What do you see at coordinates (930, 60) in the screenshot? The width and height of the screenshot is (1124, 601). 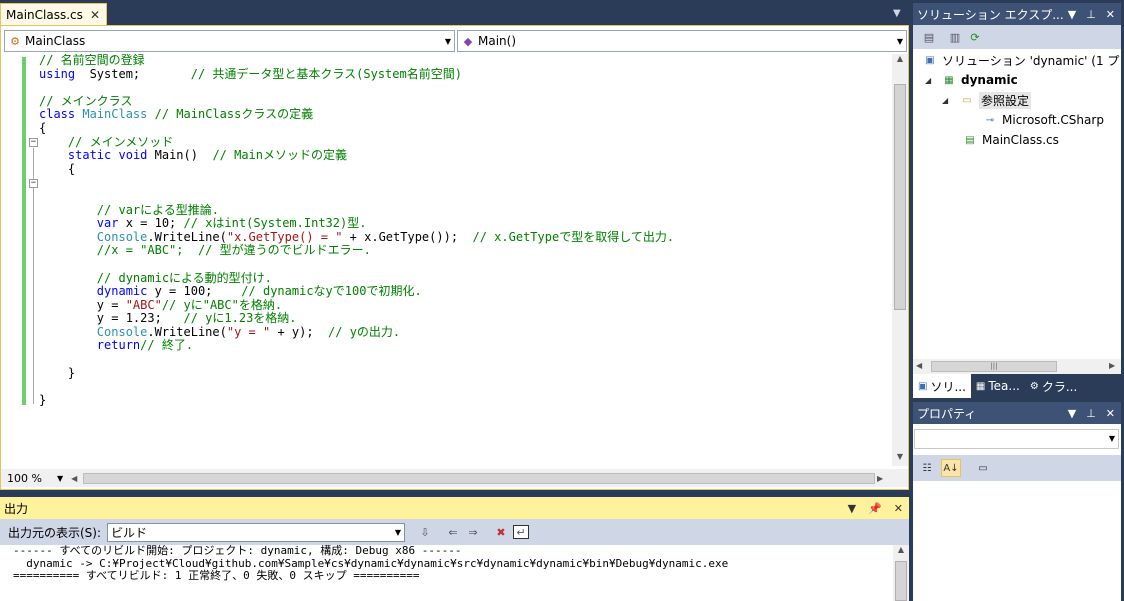 I see `solution-icon: ▣` at bounding box center [930, 60].